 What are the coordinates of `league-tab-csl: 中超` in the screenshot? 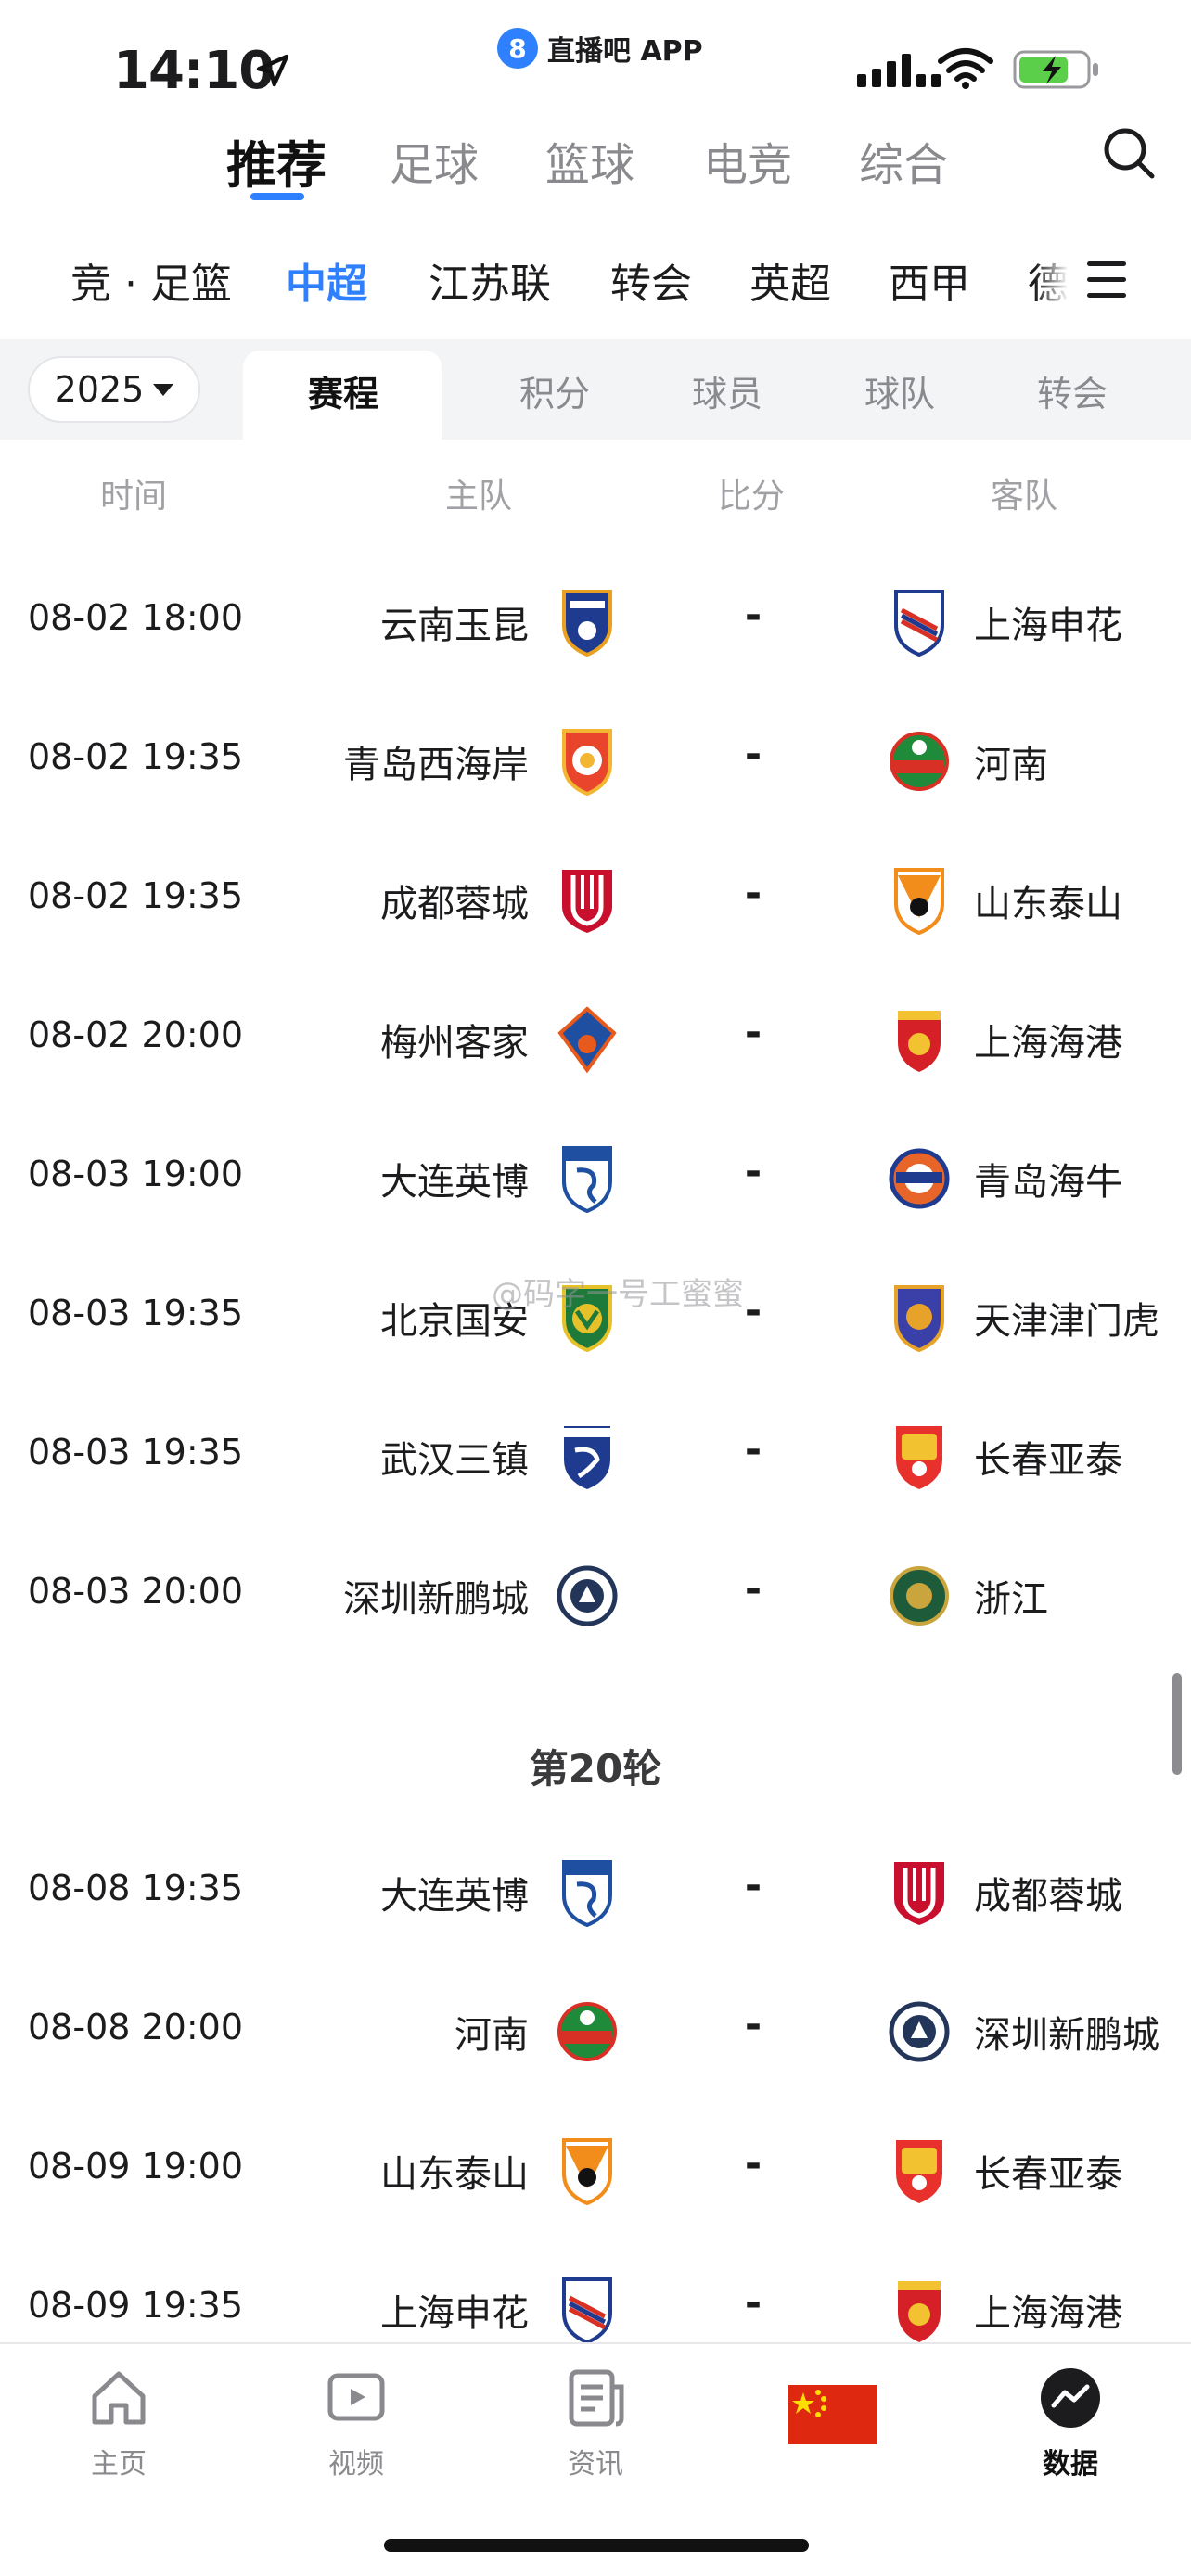 It's located at (326, 280).